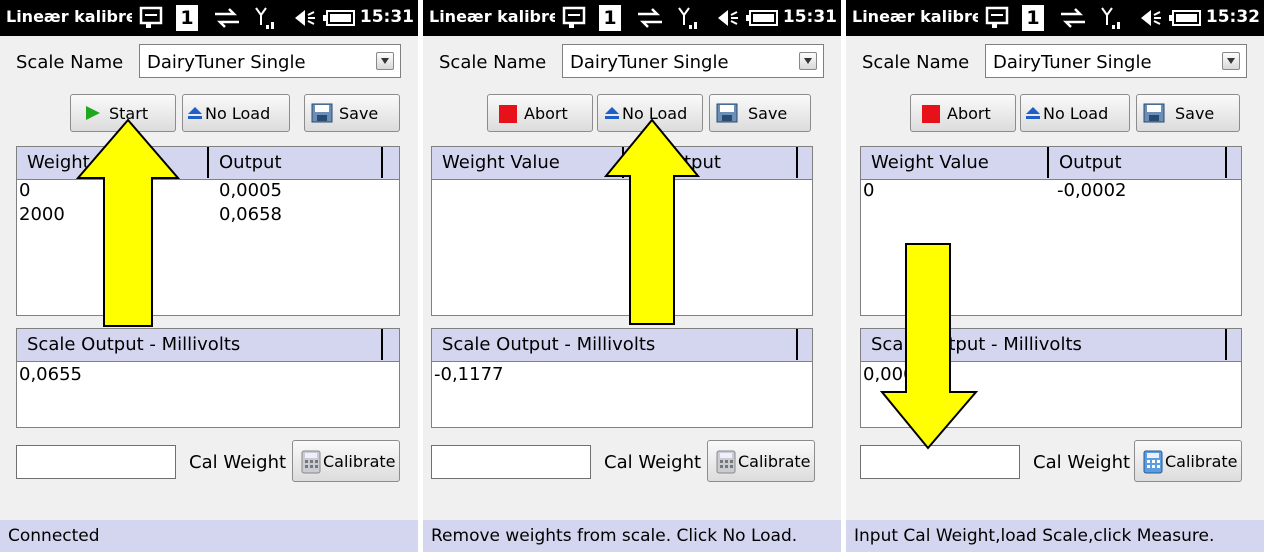 This screenshot has width=1264, height=552. What do you see at coordinates (469, 374) in the screenshot?
I see `scale-output-value: -0,1177` at bounding box center [469, 374].